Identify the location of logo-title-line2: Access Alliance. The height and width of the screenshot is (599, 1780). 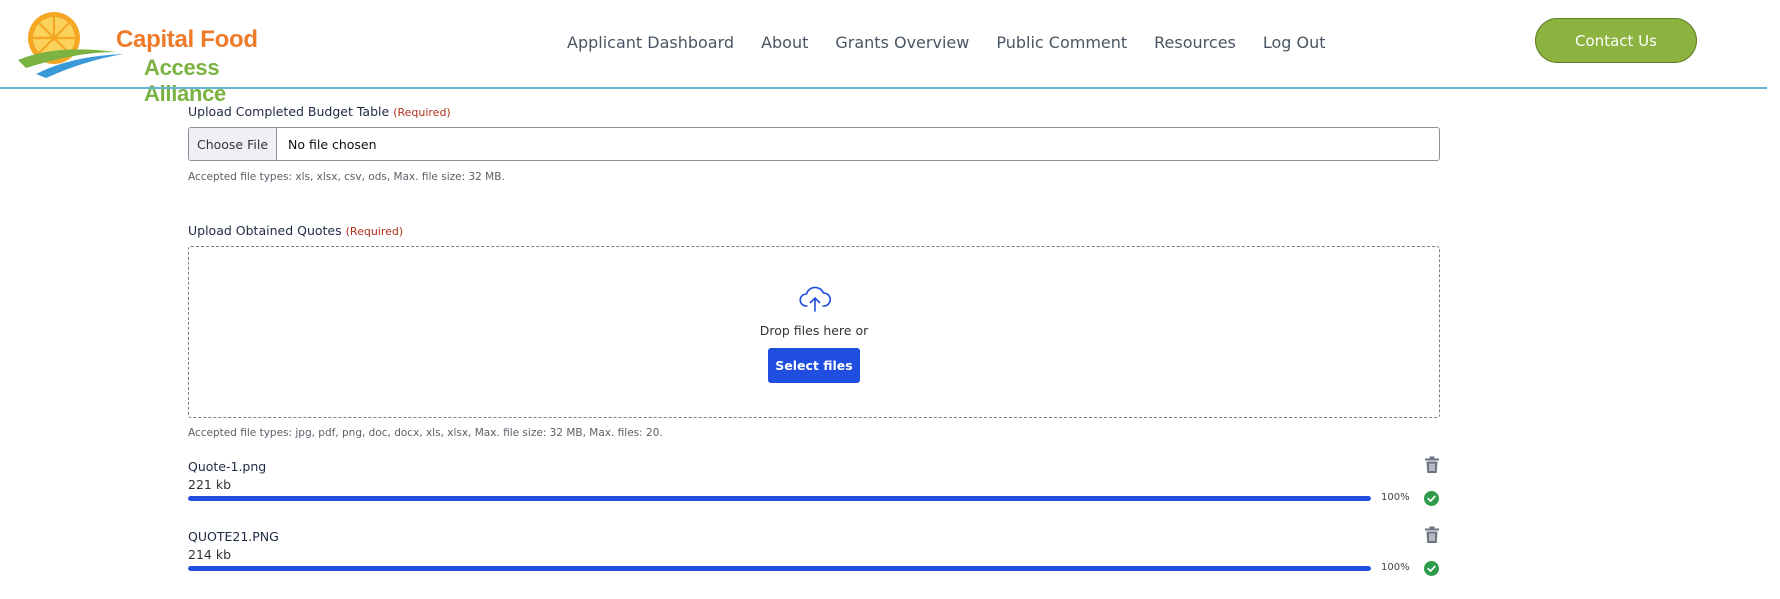
(185, 80).